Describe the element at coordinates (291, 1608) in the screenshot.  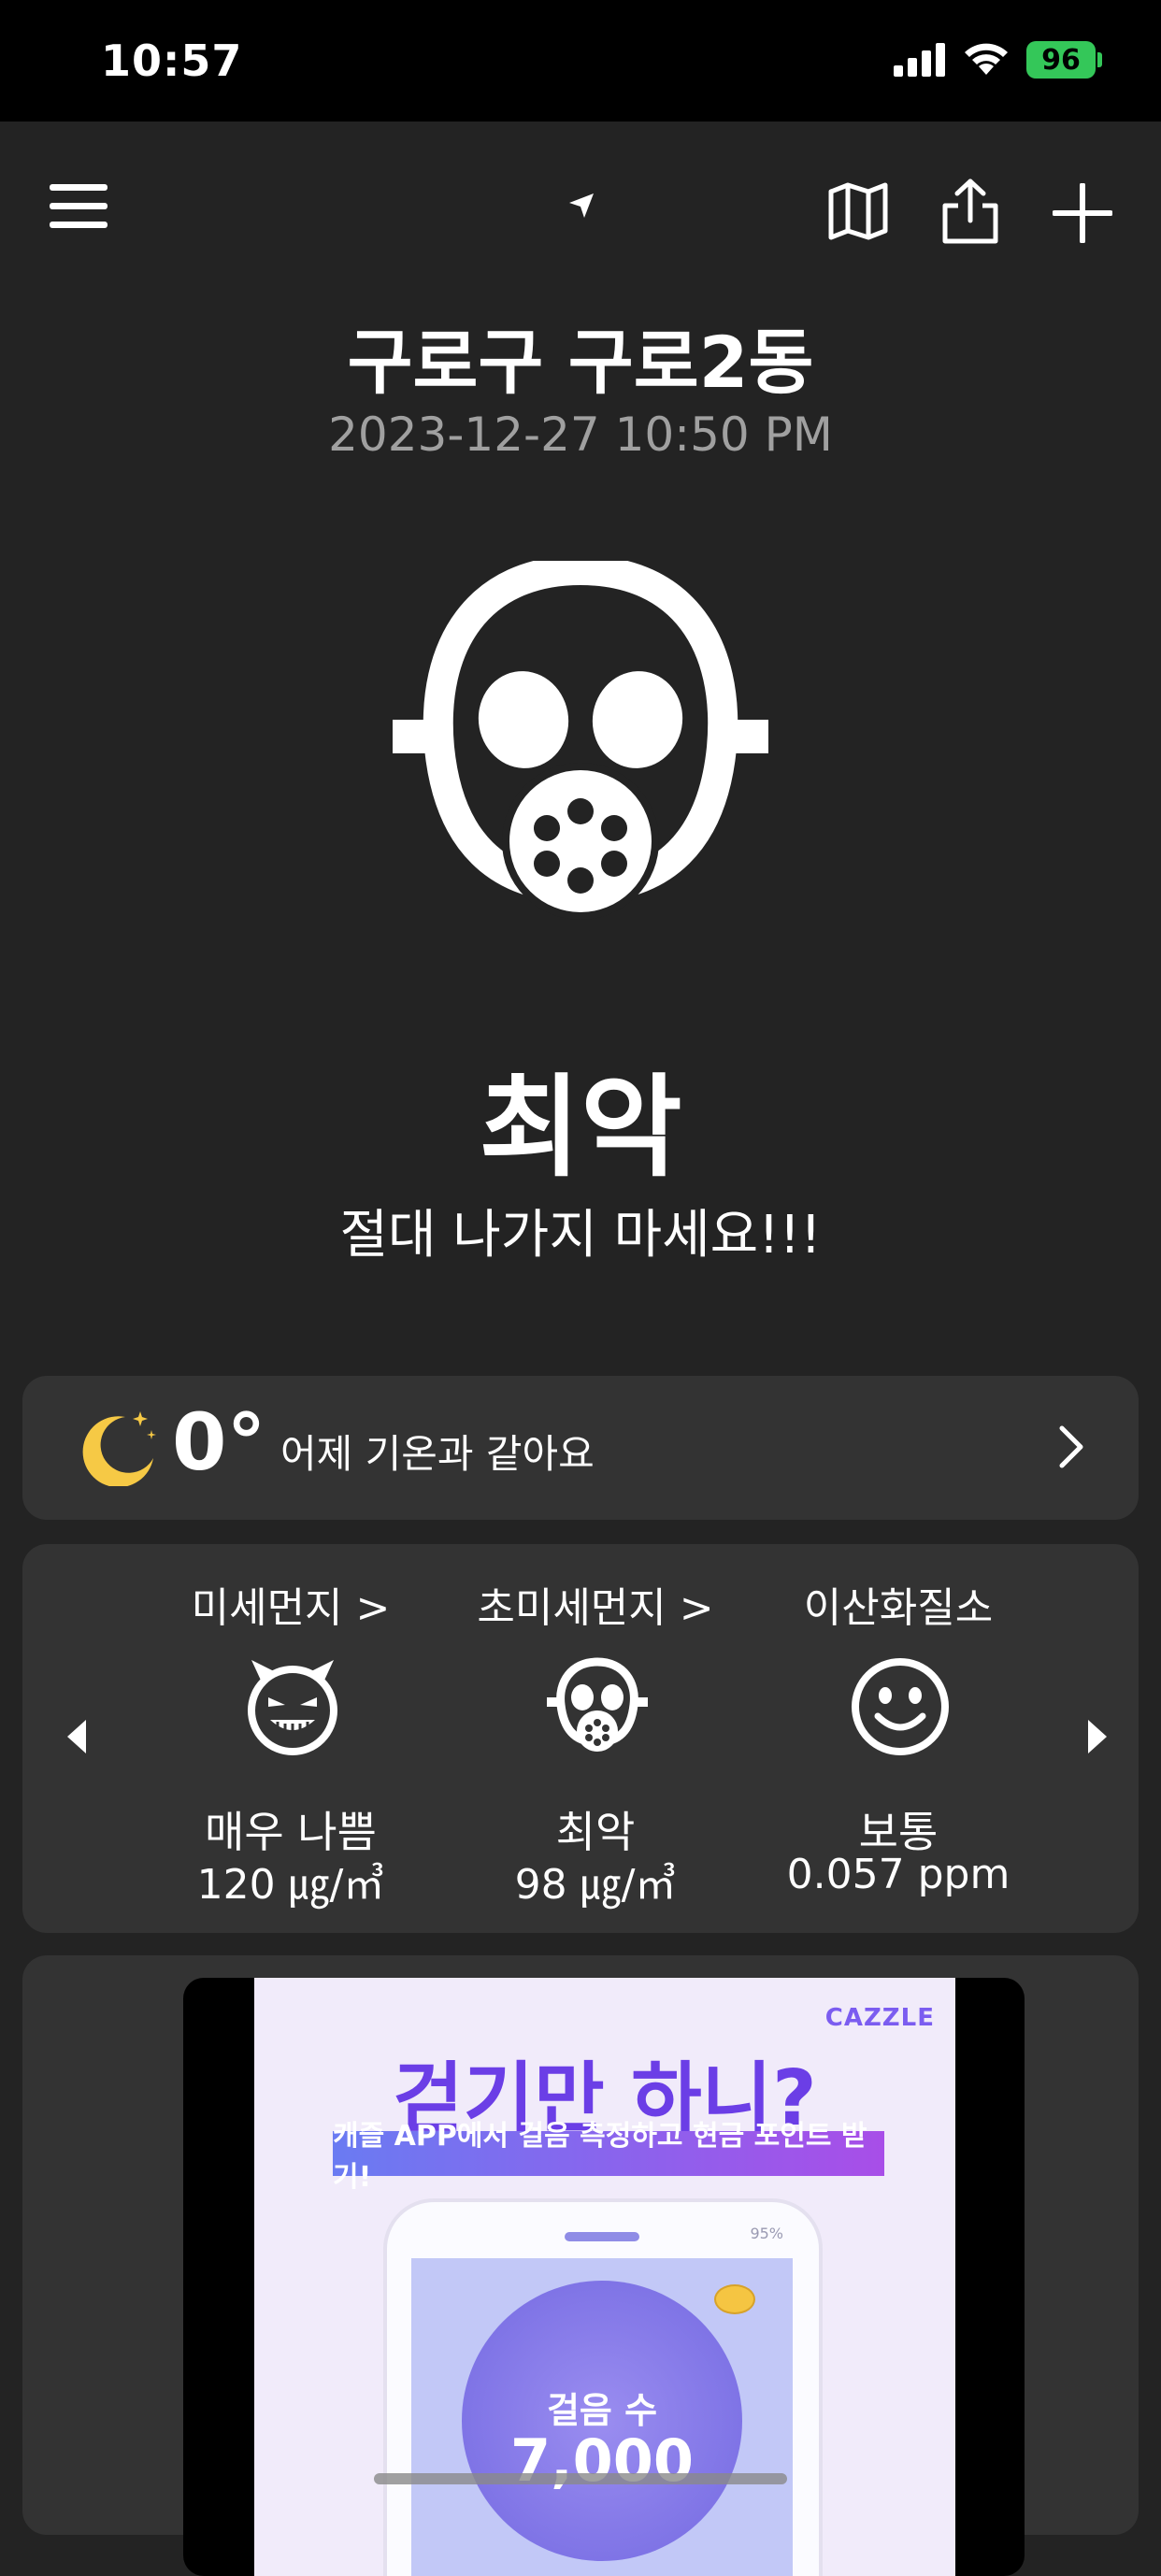
I see `pm10-label: 미세먼지 >` at that location.